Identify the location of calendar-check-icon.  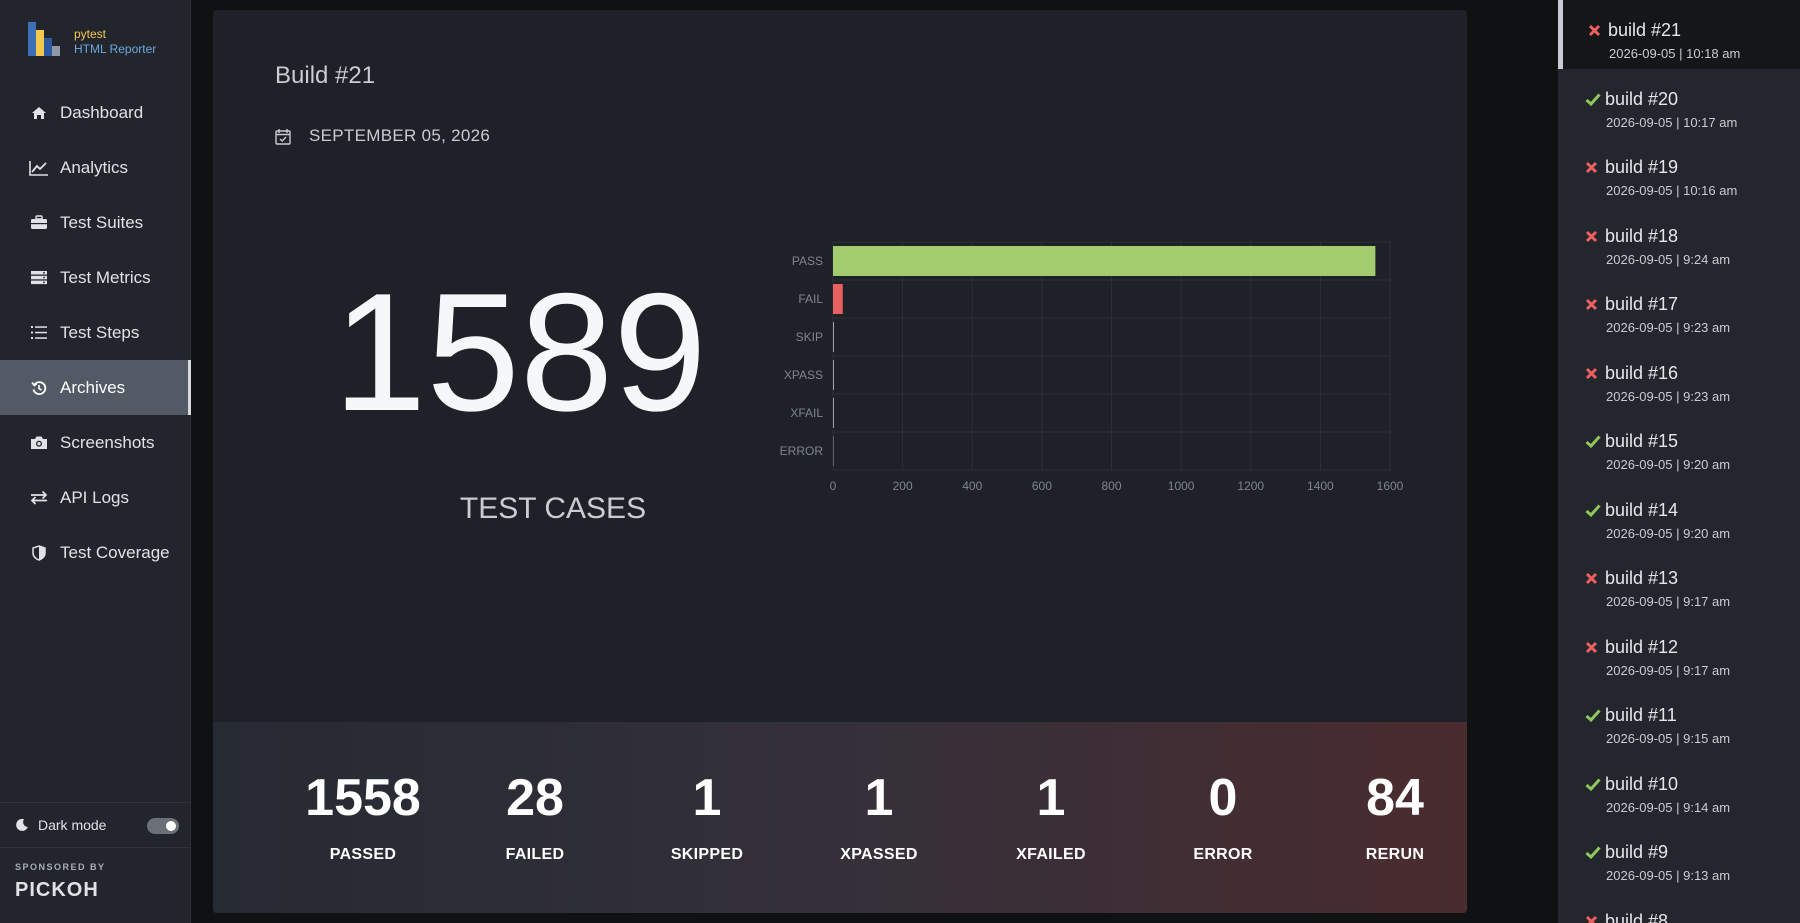
(283, 136).